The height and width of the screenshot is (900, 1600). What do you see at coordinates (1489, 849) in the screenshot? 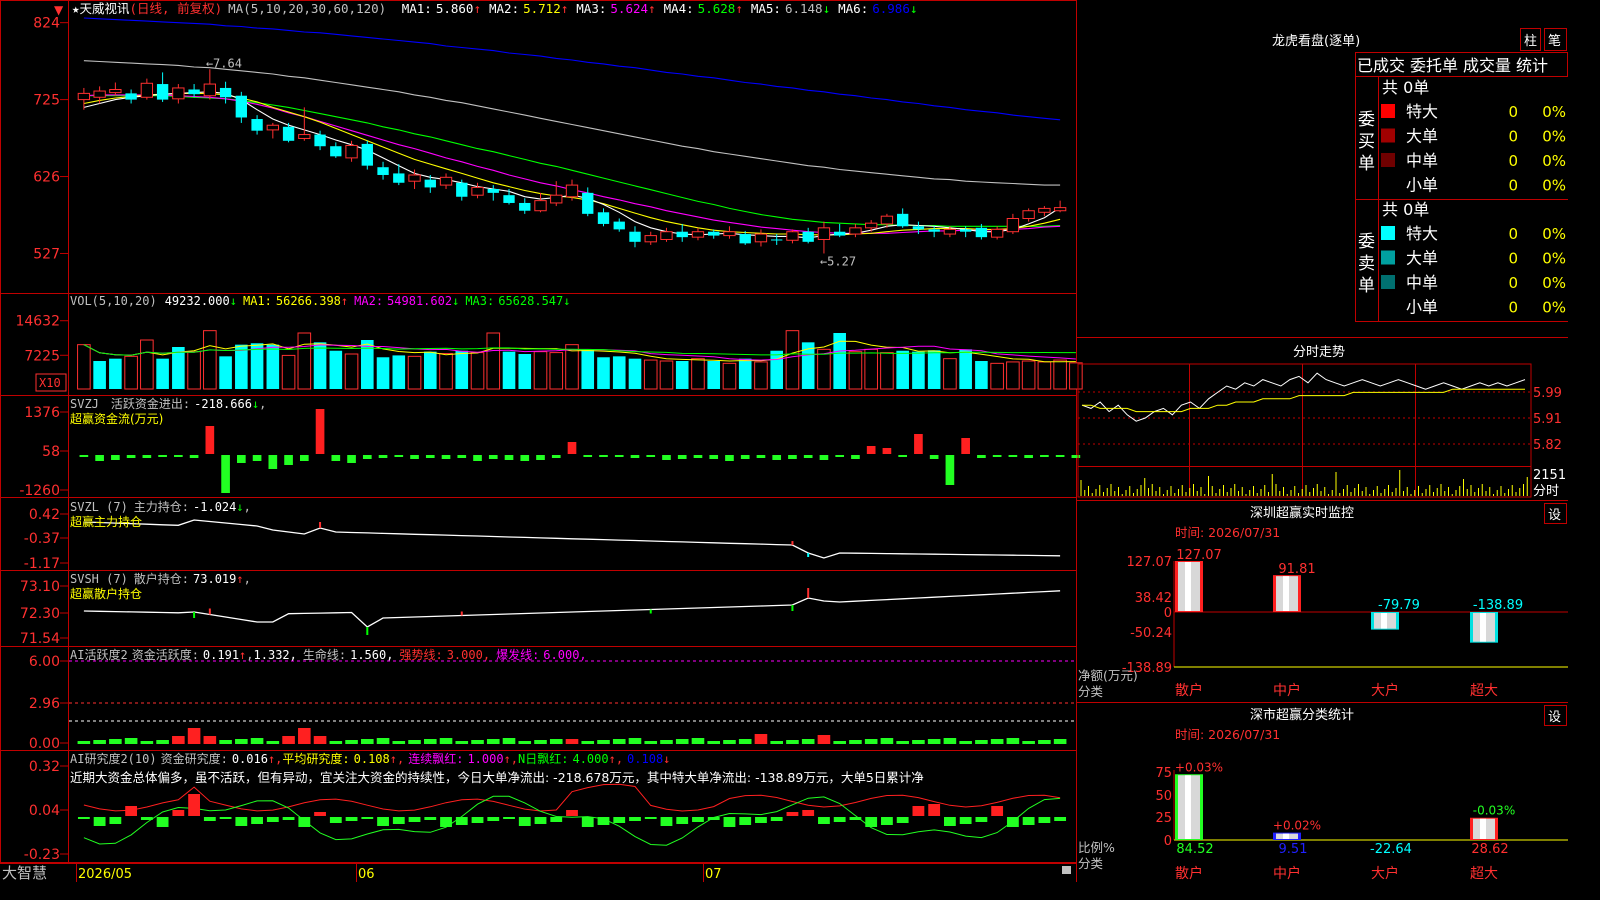
I see `szs-value-label: 28.62` at bounding box center [1489, 849].